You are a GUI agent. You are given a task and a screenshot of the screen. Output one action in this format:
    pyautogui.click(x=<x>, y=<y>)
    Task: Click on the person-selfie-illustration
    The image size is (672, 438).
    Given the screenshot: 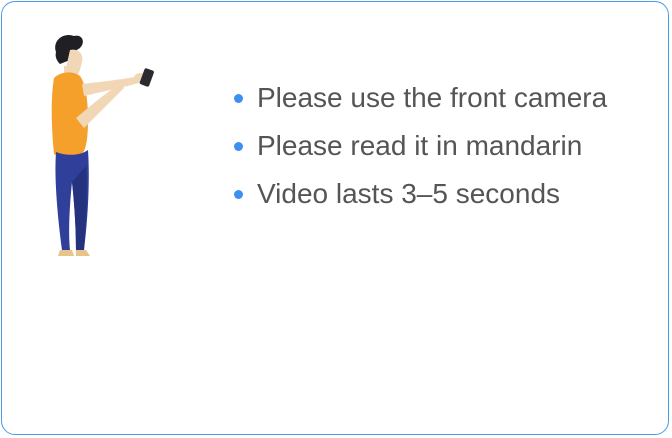 What is the action you would take?
    pyautogui.click(x=102, y=145)
    